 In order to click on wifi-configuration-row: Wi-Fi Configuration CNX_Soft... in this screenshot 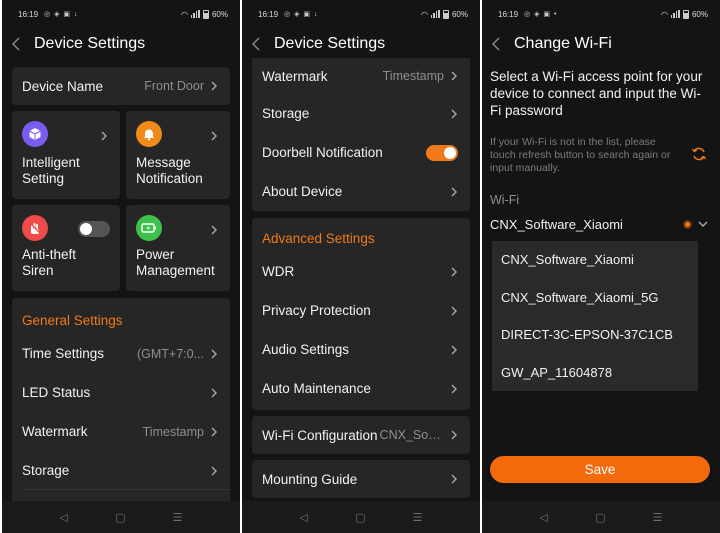, I will do `click(361, 435)`.